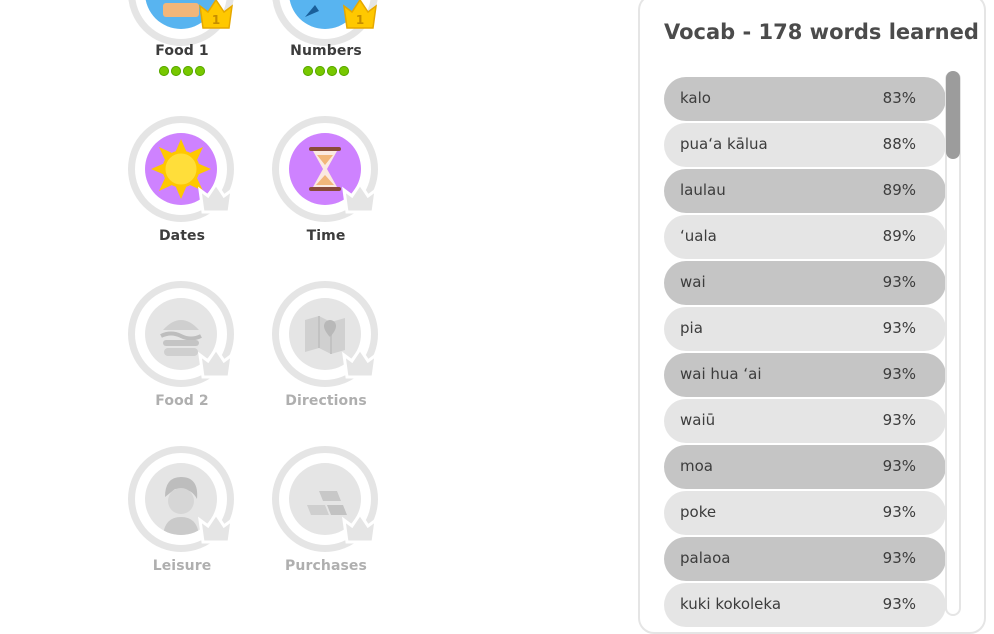 This screenshot has width=994, height=634. What do you see at coordinates (698, 420) in the screenshot?
I see `vocab-word: waiū` at bounding box center [698, 420].